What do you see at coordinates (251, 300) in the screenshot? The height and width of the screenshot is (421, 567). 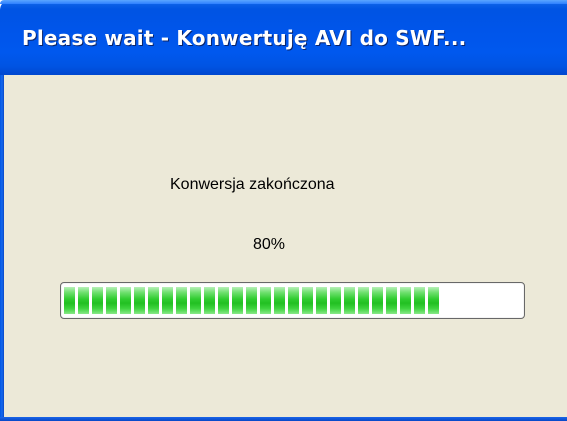 I see `progress-bar-segments` at bounding box center [251, 300].